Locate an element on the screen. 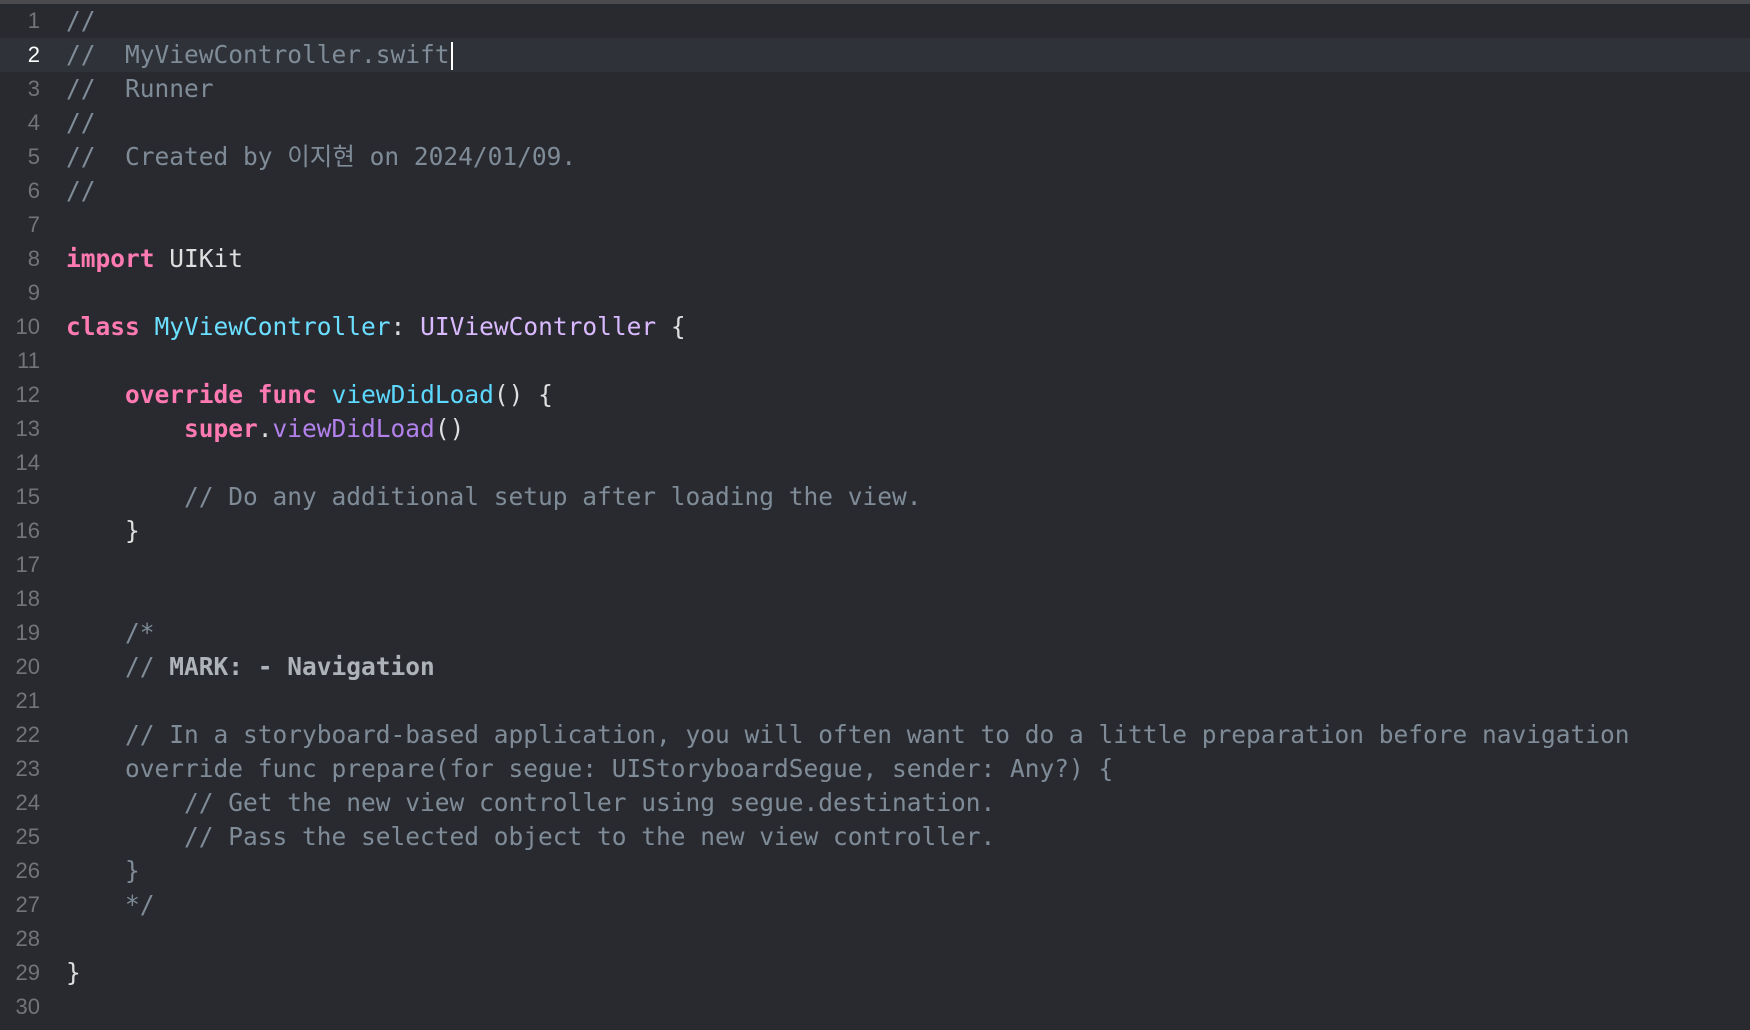 The height and width of the screenshot is (1030, 1750). line-code: // MyViewController.swift is located at coordinates (246, 55).